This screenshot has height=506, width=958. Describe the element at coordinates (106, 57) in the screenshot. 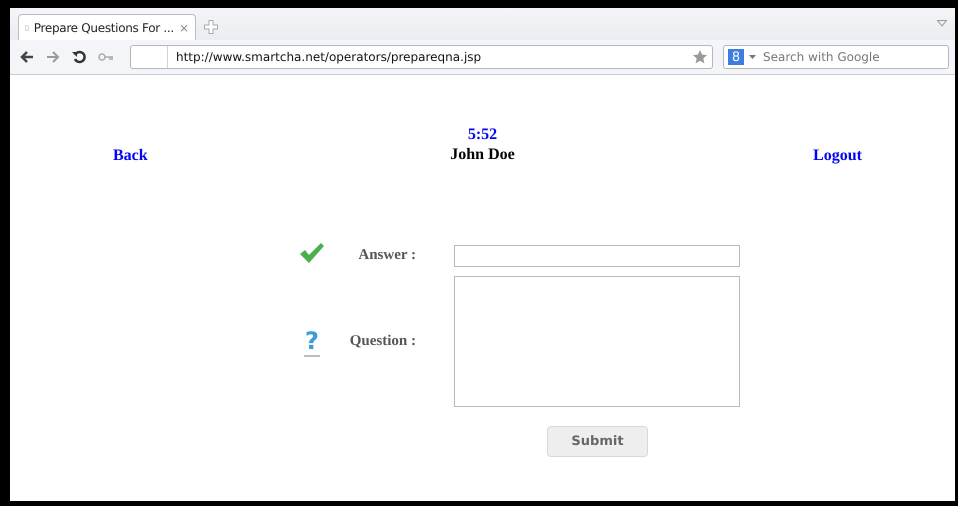

I see `key-icon` at that location.